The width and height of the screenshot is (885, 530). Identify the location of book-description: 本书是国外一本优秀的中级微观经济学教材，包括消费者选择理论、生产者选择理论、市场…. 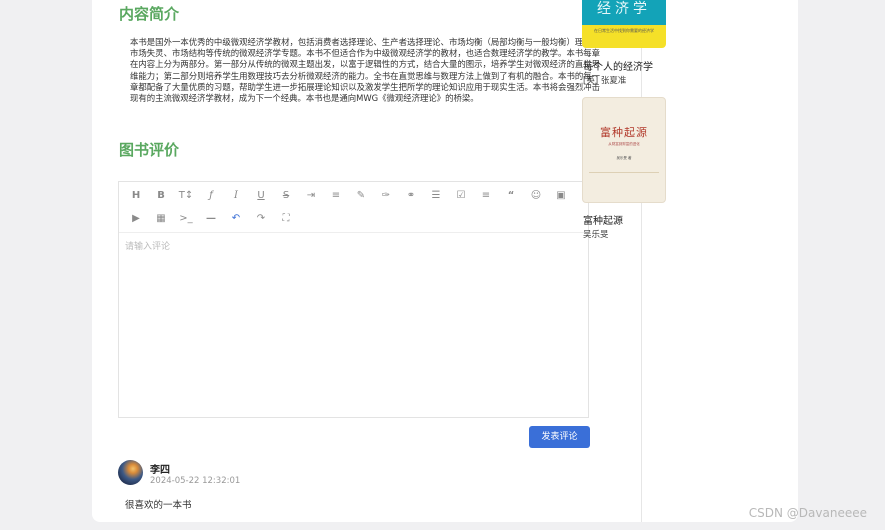
(365, 70).